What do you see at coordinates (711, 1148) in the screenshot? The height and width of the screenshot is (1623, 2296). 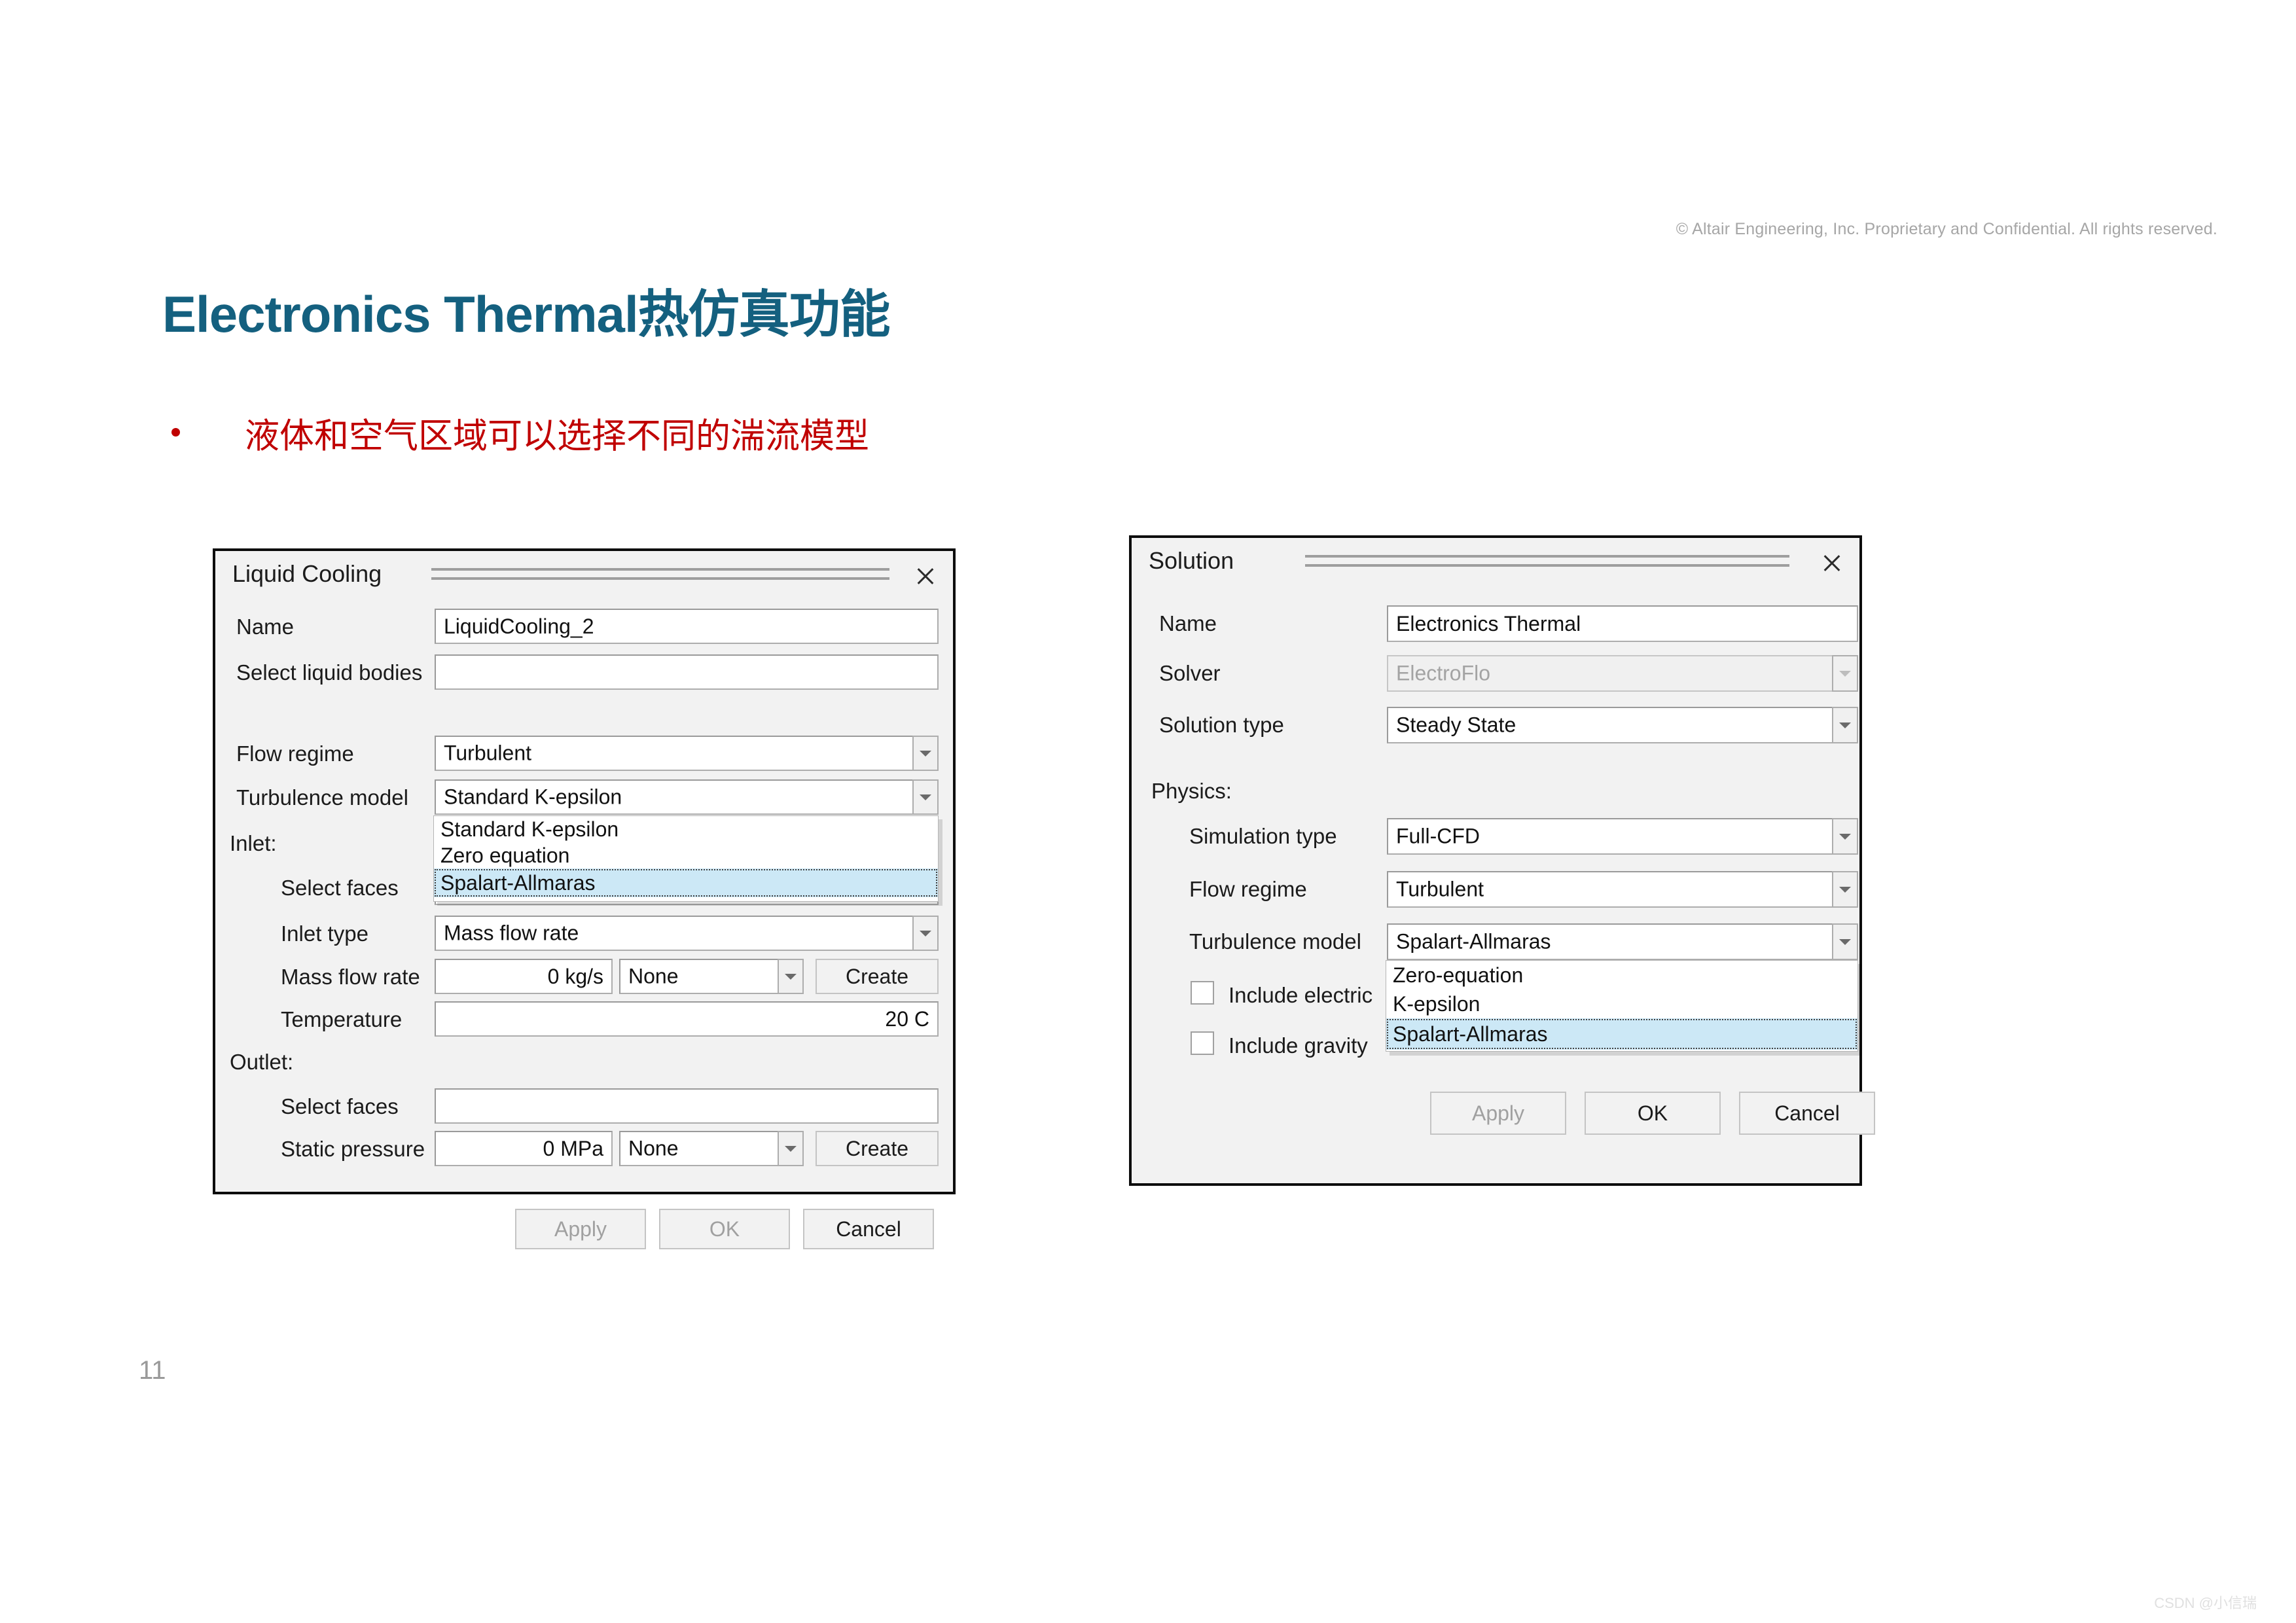 I see `static-pressure-curve-combo: None` at bounding box center [711, 1148].